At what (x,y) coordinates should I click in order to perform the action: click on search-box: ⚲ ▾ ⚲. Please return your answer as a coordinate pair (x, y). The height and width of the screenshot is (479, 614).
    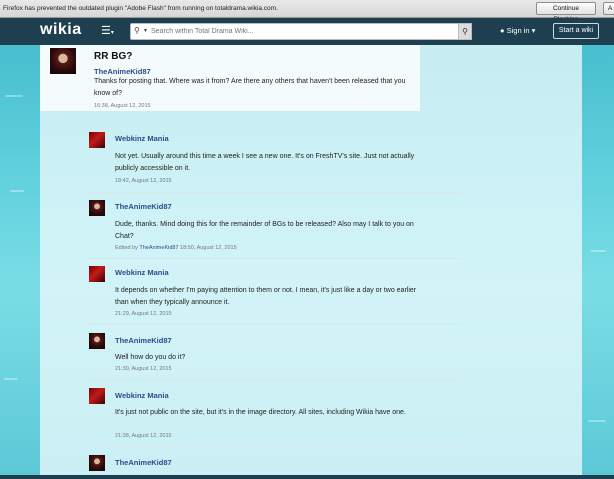
    Looking at the image, I should click on (301, 31).